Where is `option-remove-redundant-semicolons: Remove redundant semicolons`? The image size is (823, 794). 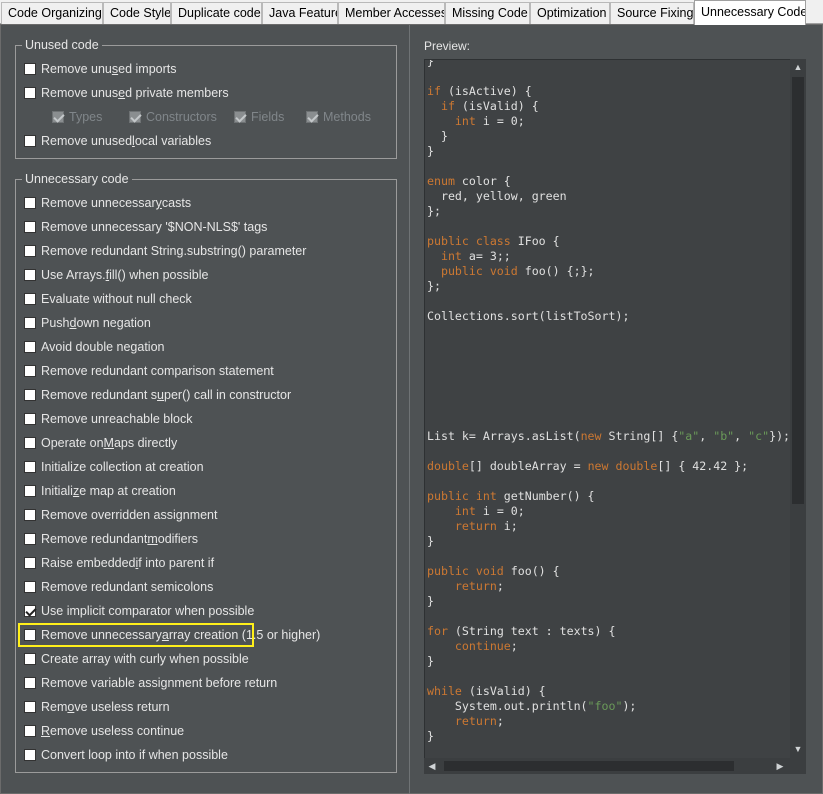 option-remove-redundant-semicolons: Remove redundant semicolons is located at coordinates (118, 587).